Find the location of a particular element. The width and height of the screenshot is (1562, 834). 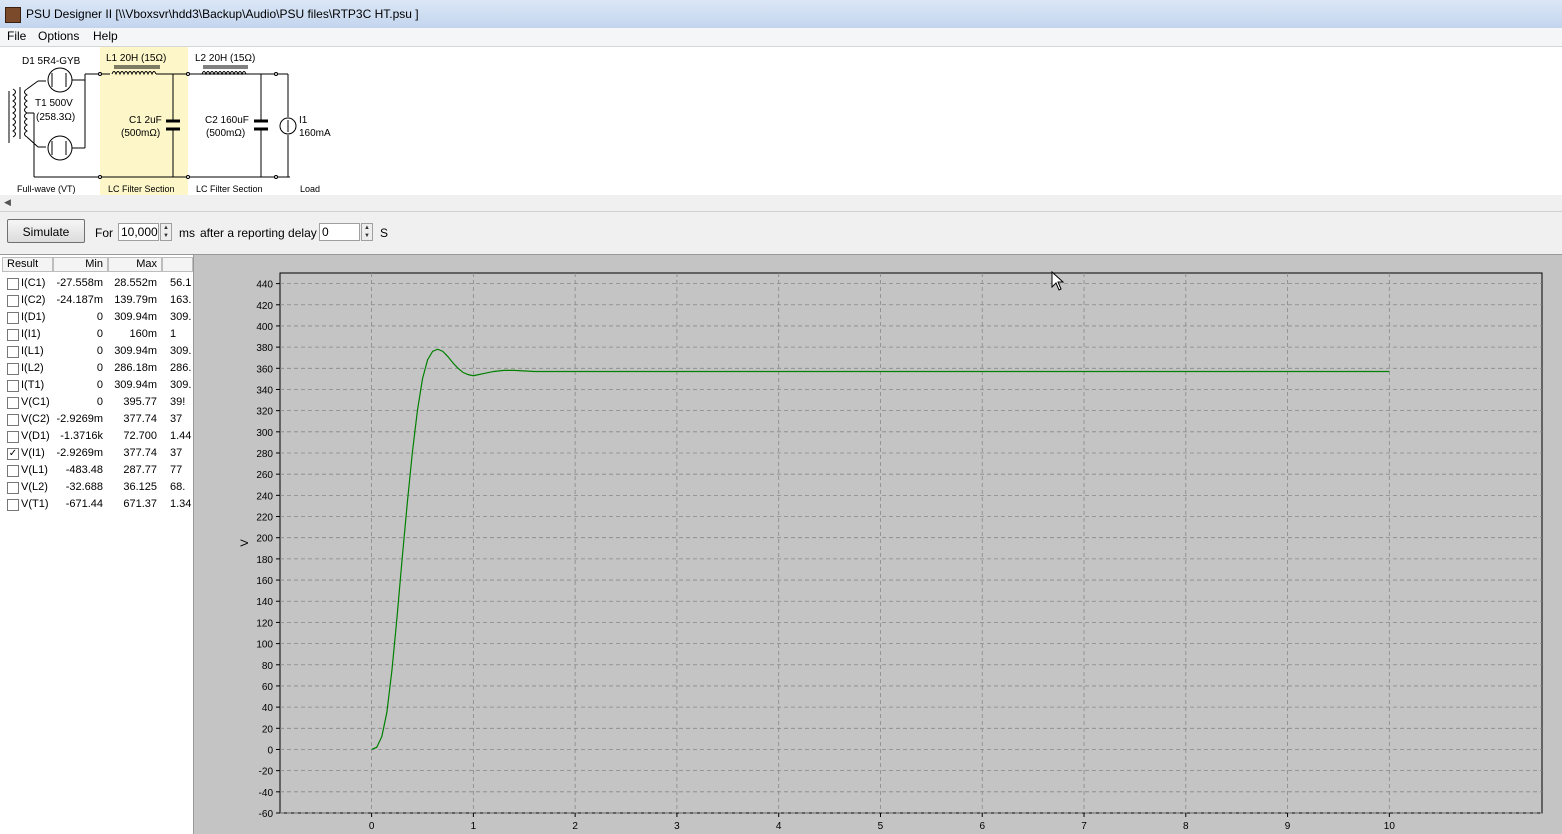

result-row: I(T1) 0 309.94m 309. is located at coordinates (96, 385).